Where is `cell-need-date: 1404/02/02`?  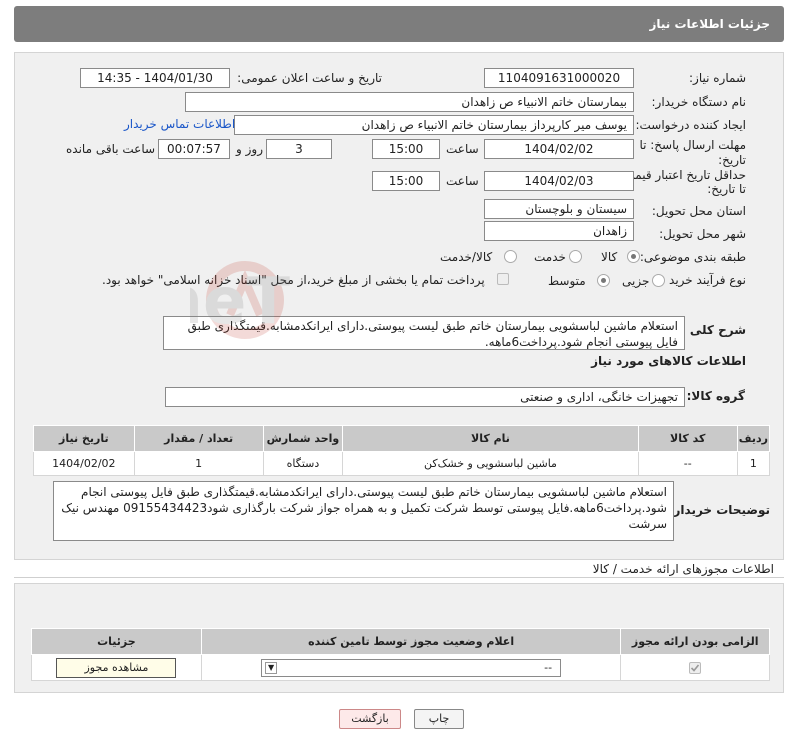 cell-need-date: 1404/02/02 is located at coordinates (84, 463).